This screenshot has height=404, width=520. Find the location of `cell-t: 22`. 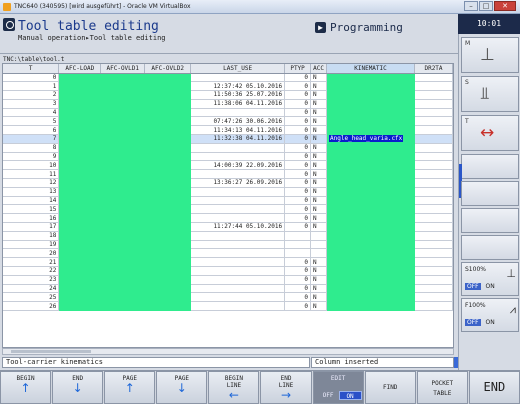

cell-t: 22 is located at coordinates (31, 271).